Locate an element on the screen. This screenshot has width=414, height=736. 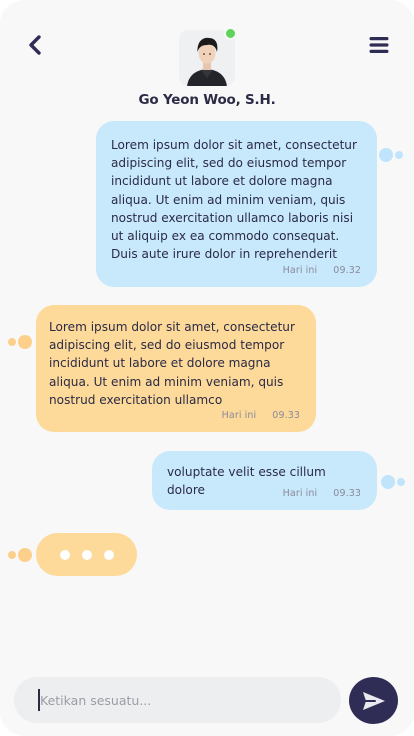
message-meta: Hari ini 09.32 is located at coordinates (322, 271).